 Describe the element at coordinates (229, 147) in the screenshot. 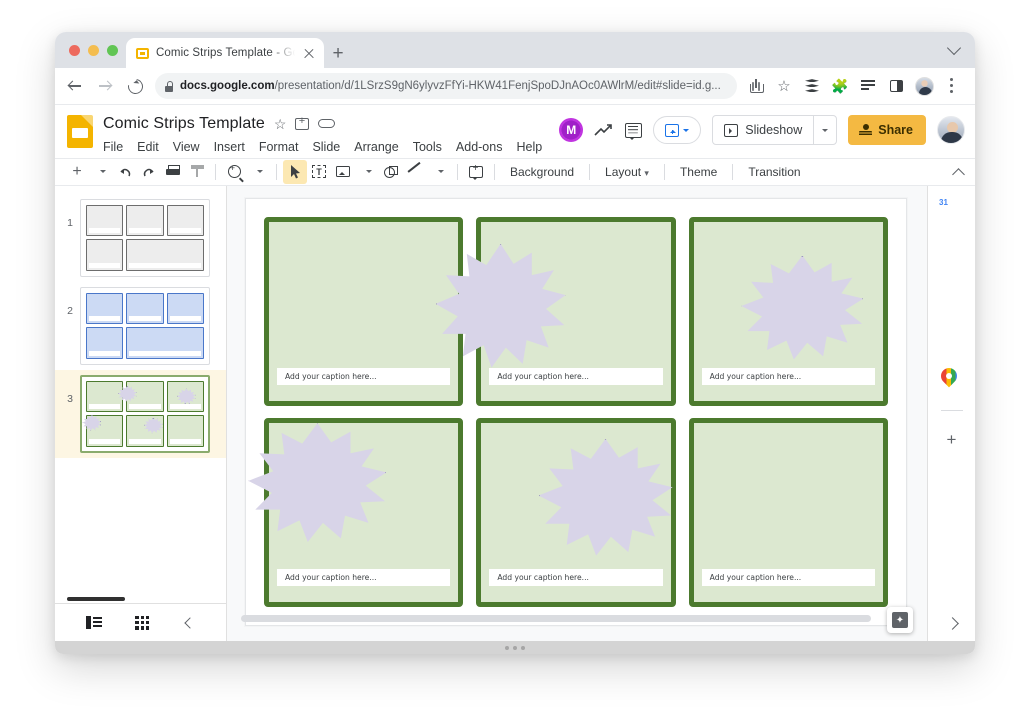

I see `menu-insert: Insert` at that location.